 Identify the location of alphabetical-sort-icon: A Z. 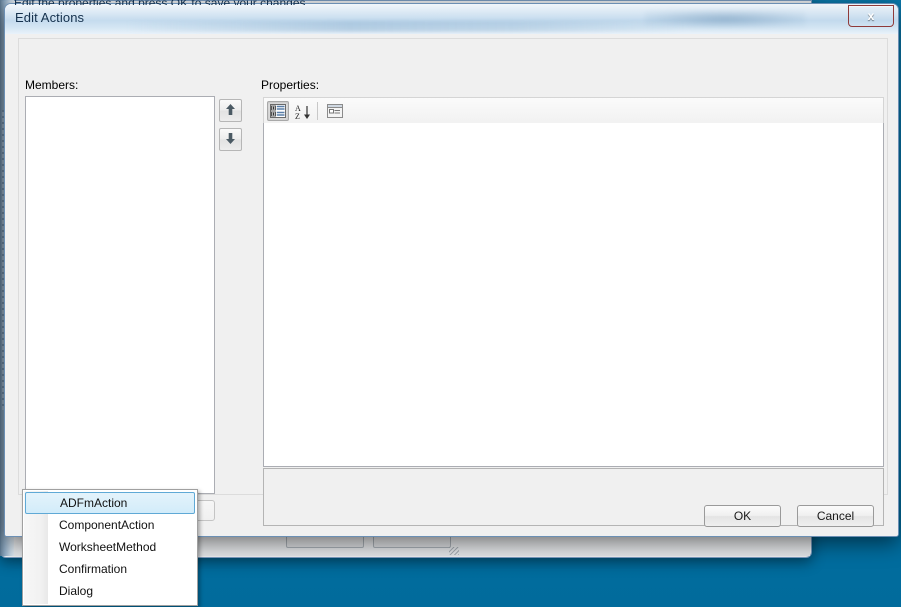
(303, 111).